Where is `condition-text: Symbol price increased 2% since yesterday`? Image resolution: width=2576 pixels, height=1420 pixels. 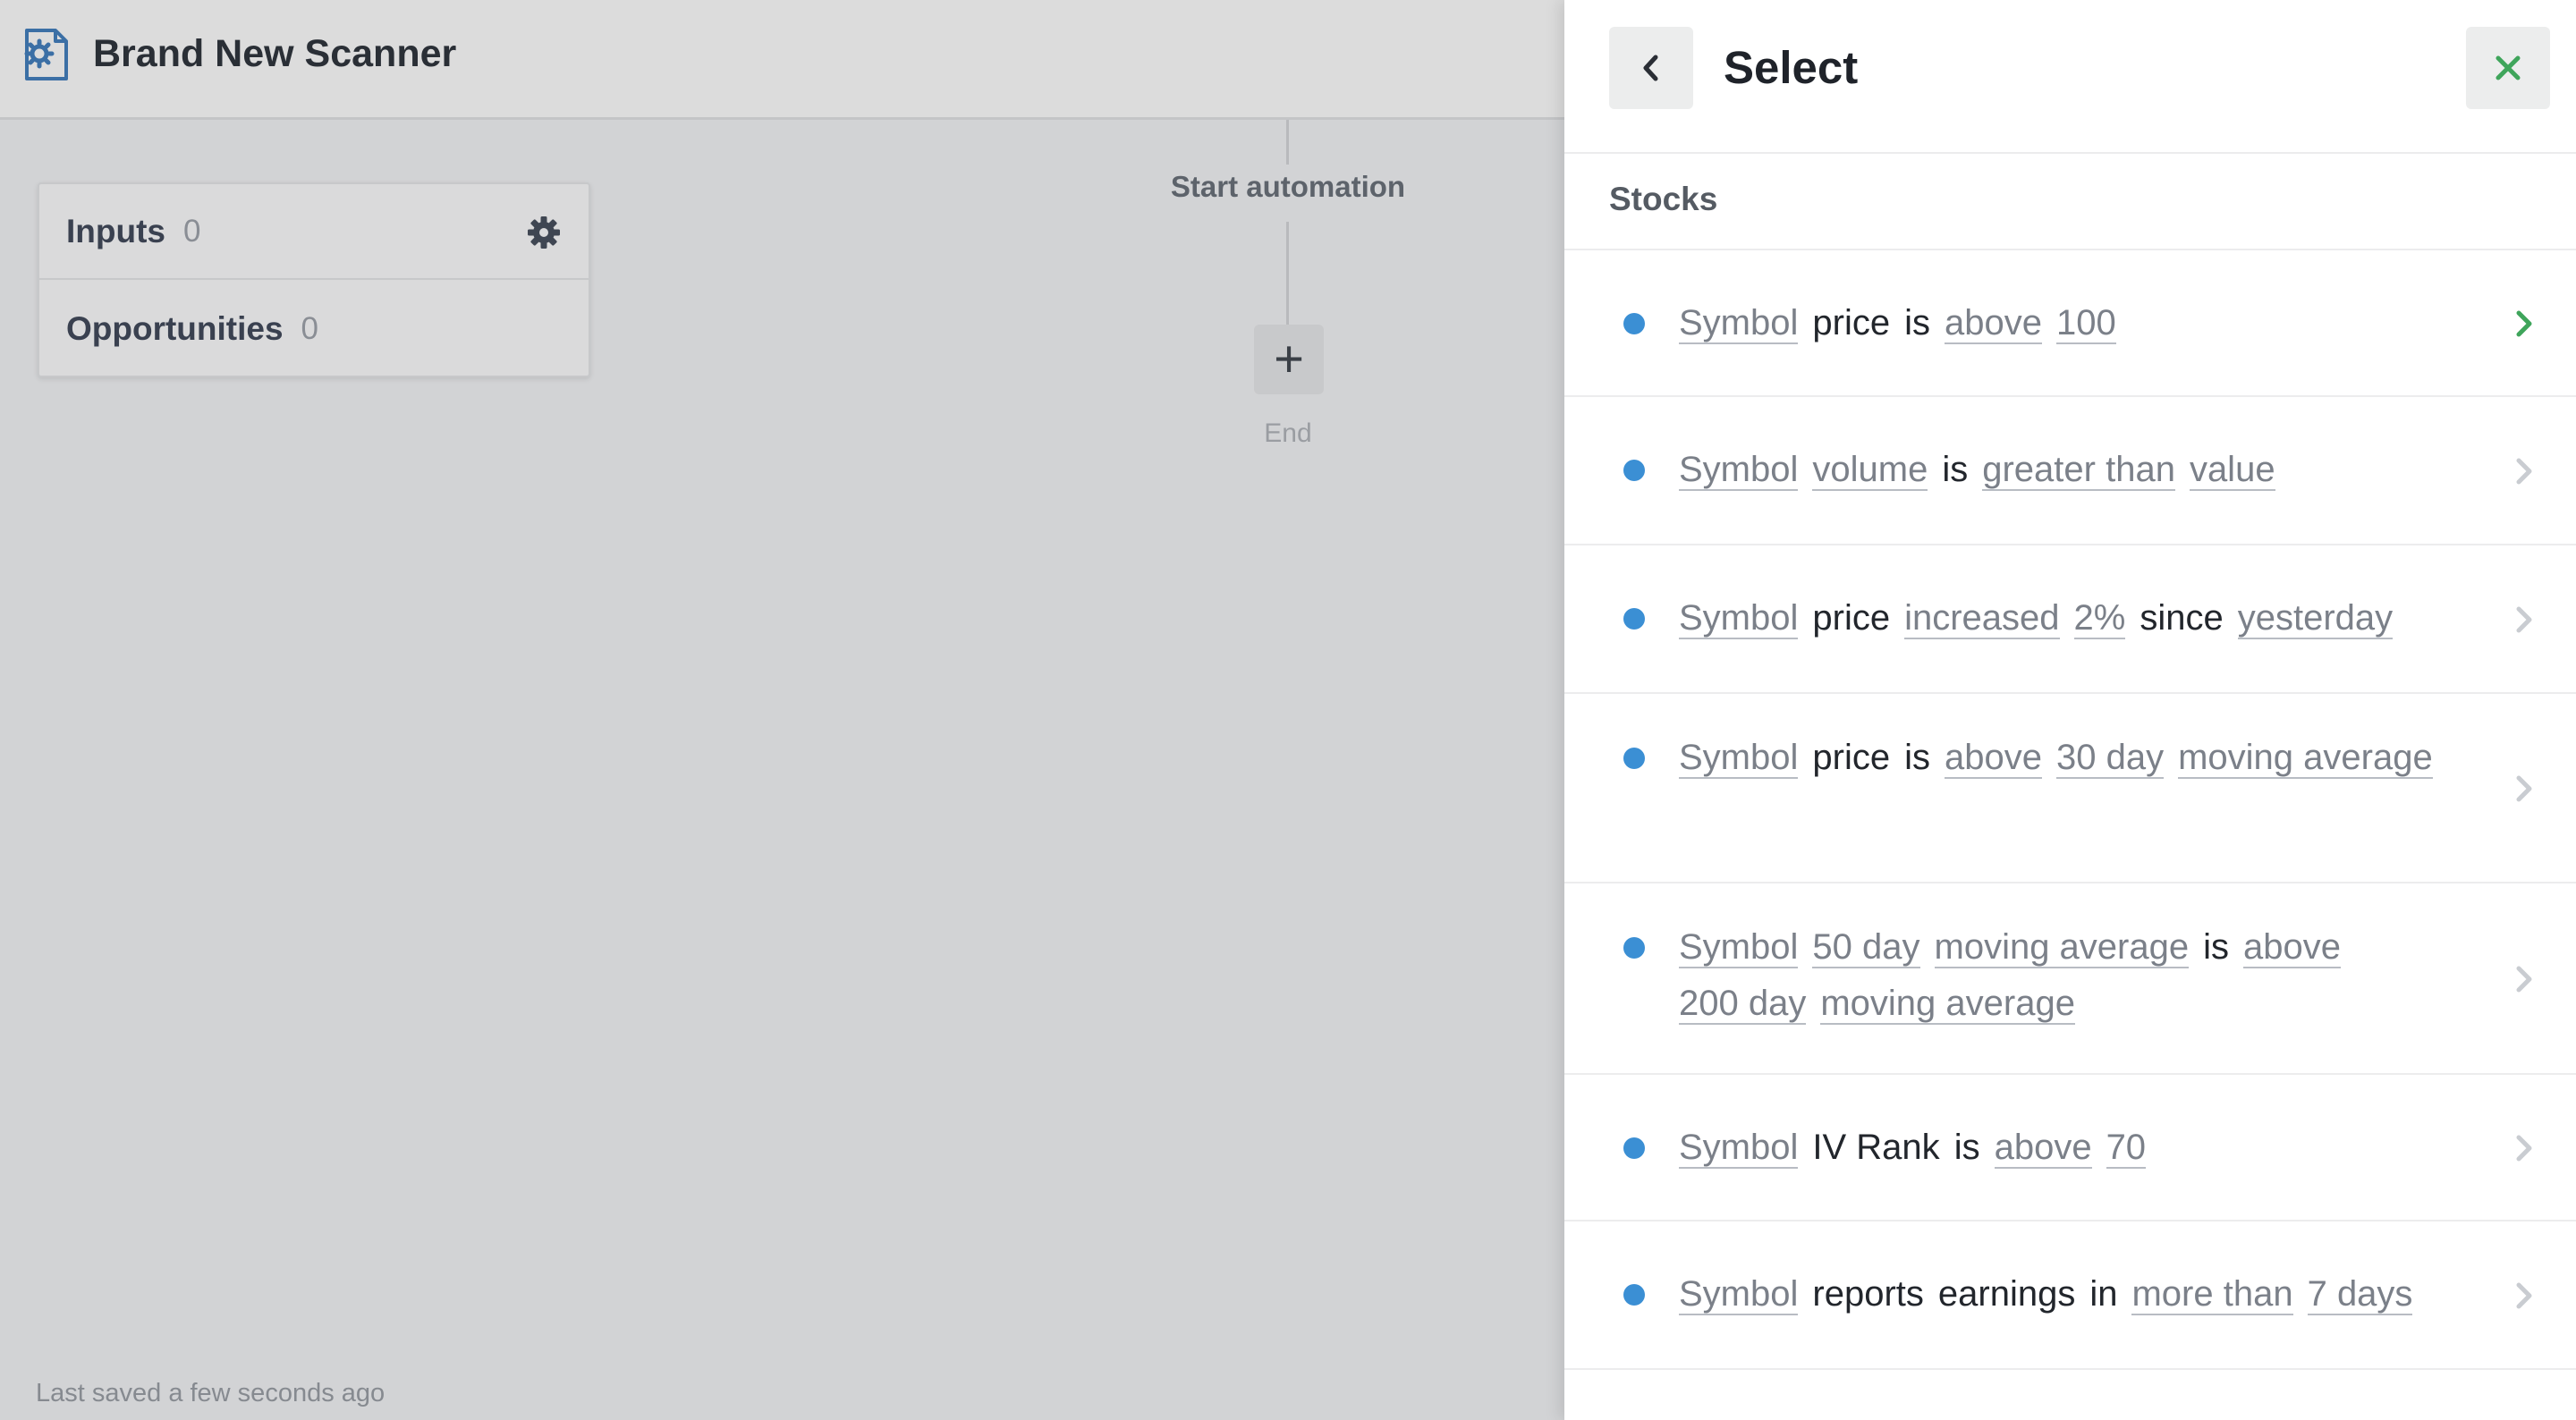 condition-text: Symbol price increased 2% since yesterday is located at coordinates (2074, 619).